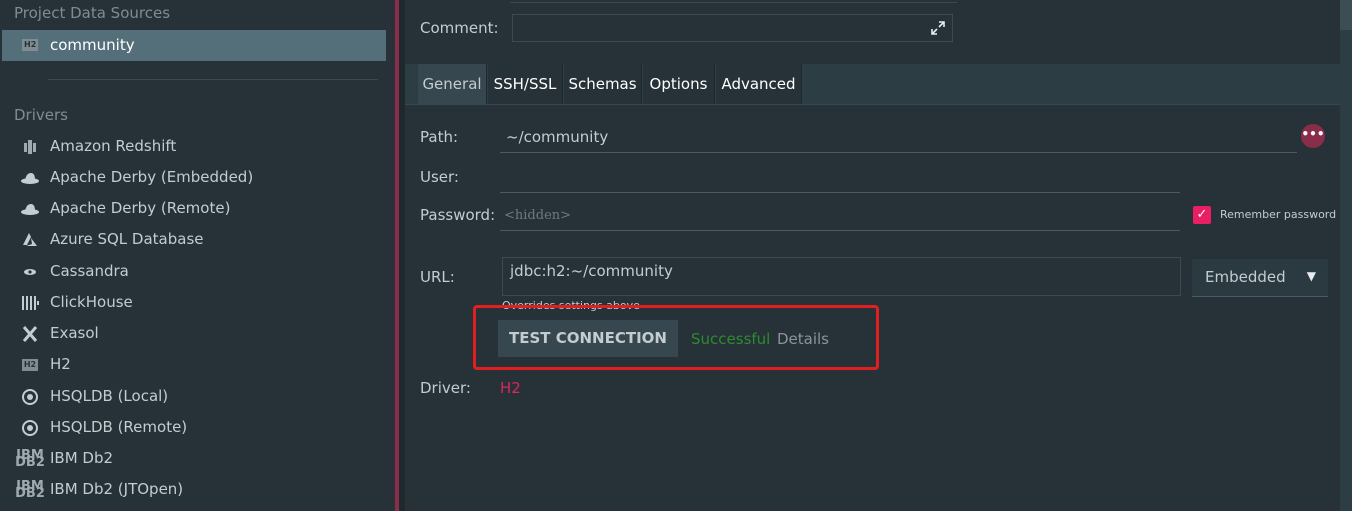  Describe the element at coordinates (458, 215) in the screenshot. I see `password-label: Password:` at that location.